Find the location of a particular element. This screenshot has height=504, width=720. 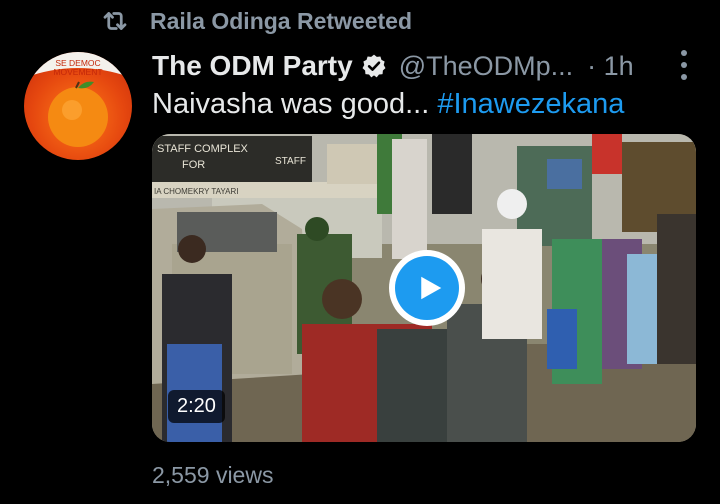

tweet-time: · 1h is located at coordinates (610, 66).